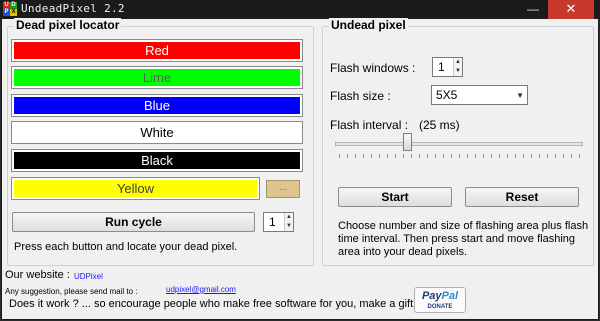 The image size is (600, 321). What do you see at coordinates (461, 156) in the screenshot?
I see `slider-ticks` at bounding box center [461, 156].